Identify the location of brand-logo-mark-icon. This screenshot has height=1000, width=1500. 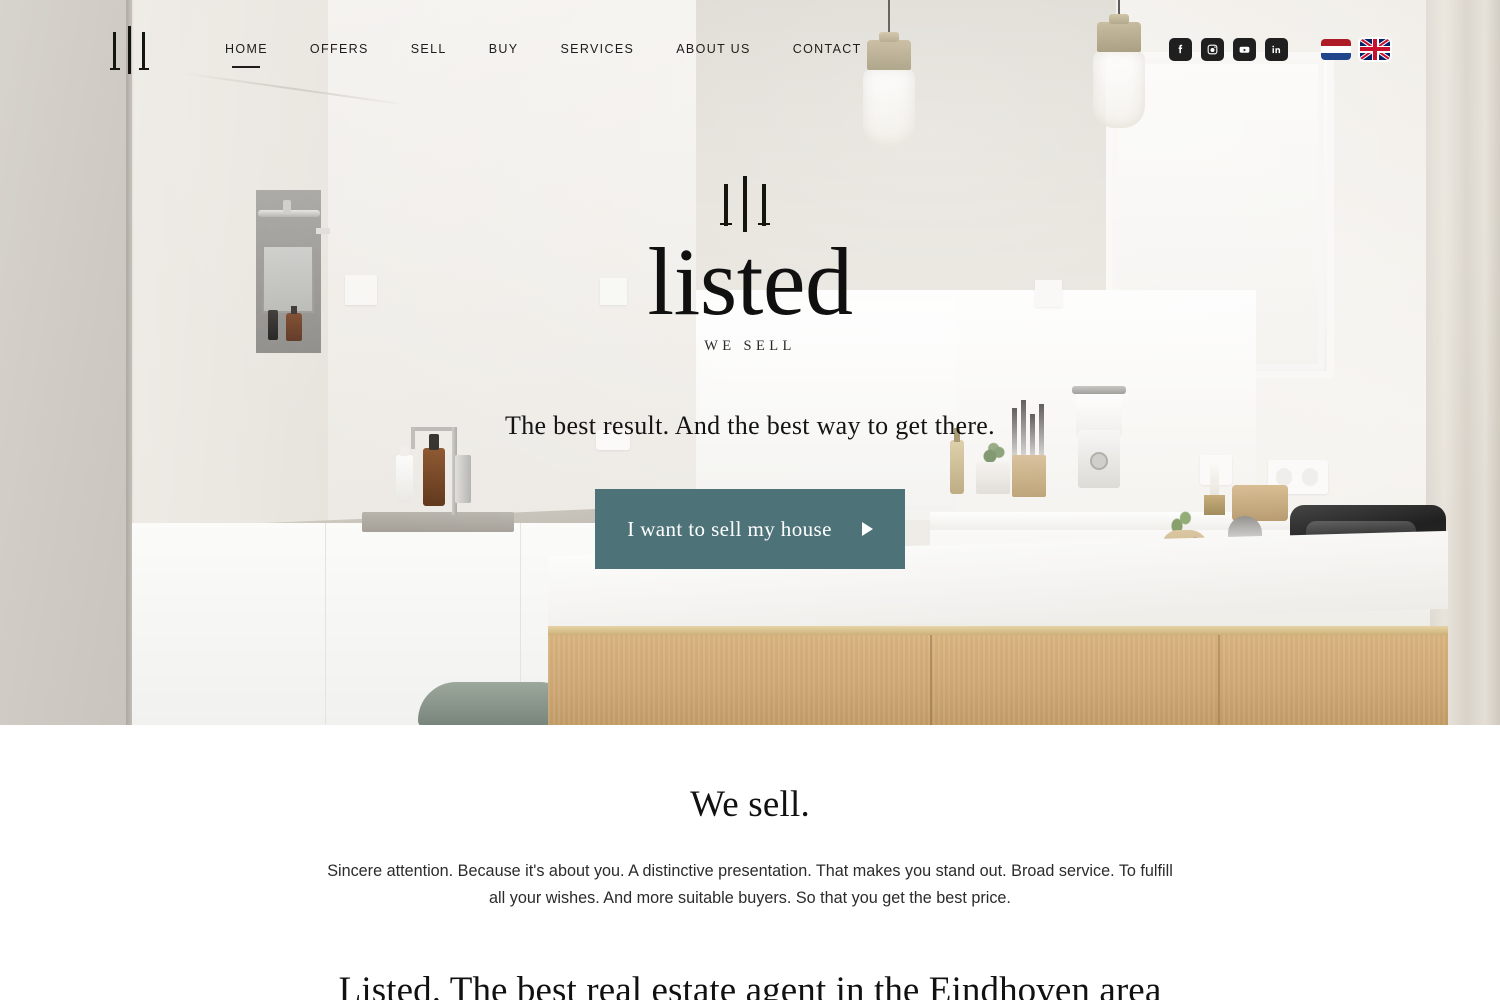
(133, 49).